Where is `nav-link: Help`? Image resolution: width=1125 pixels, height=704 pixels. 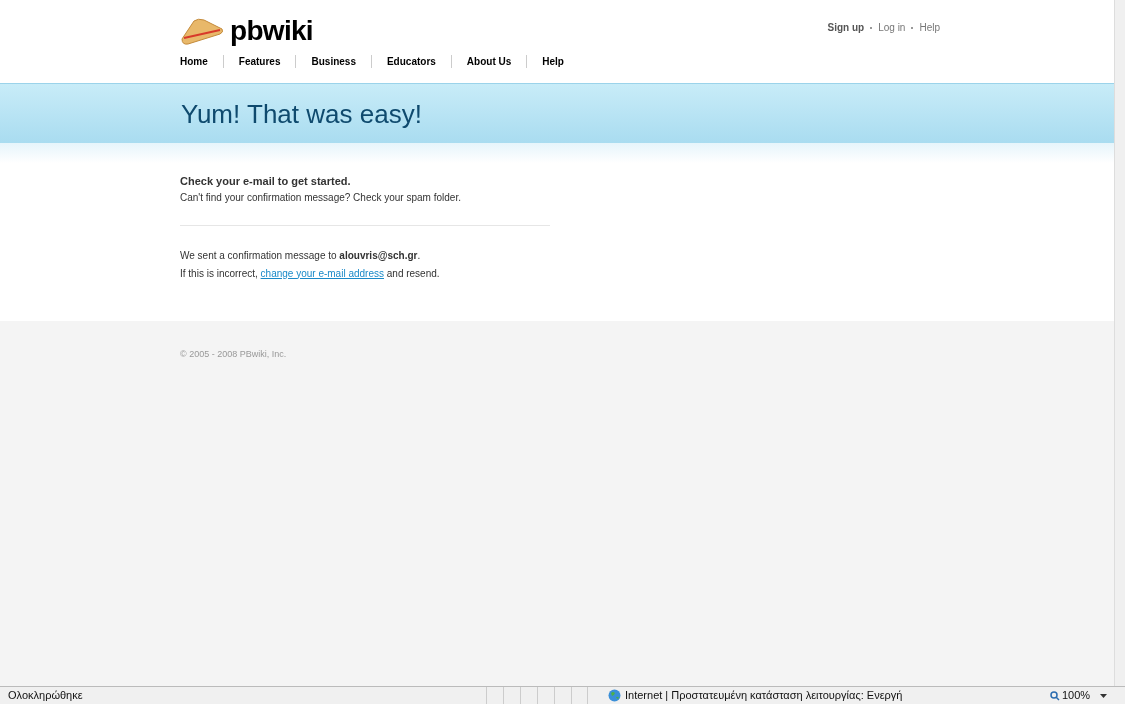
nav-link: Help is located at coordinates (552, 61).